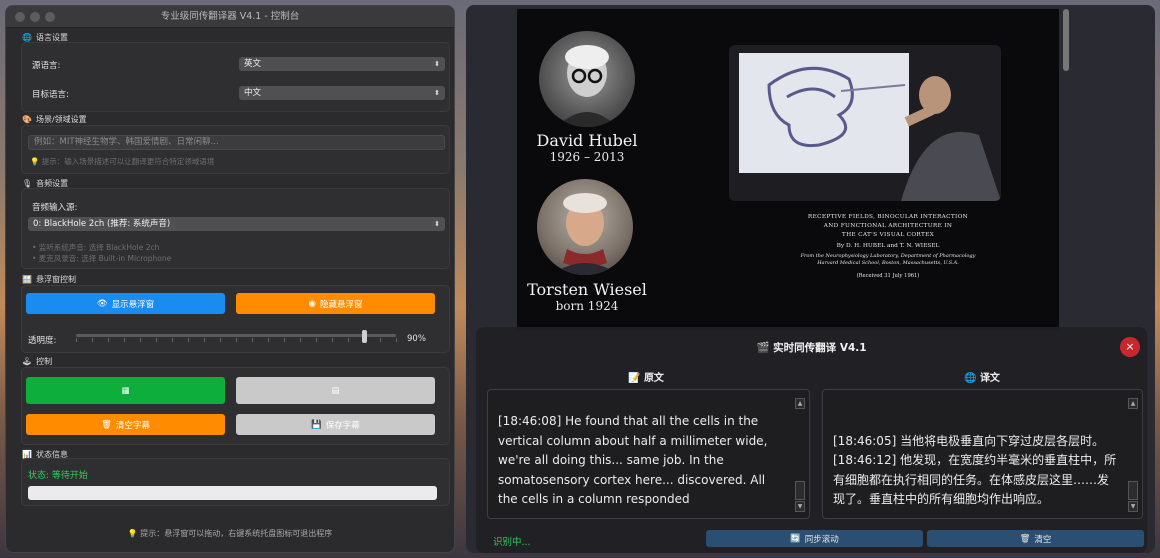 This screenshot has width=1160, height=558. What do you see at coordinates (55, 208) in the screenshot?
I see `audio-input-label: 音频输入源:` at bounding box center [55, 208].